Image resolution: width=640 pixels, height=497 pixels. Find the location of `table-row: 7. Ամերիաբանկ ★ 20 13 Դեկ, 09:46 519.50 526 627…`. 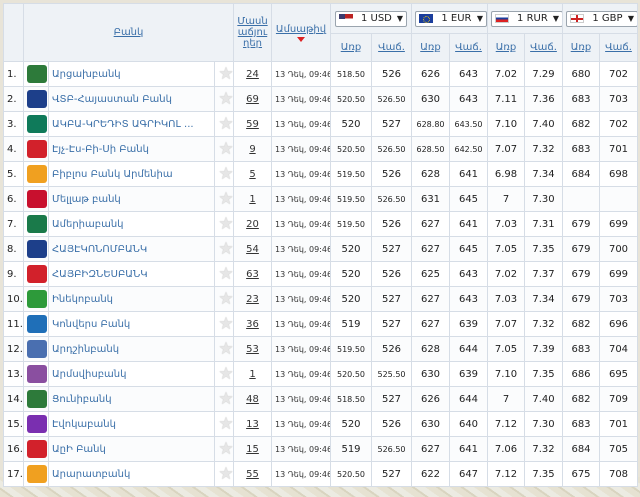

table-row: 7. Ամերիաբանկ ★ 20 13 Դեկ, 09:46 519.50 526 627… is located at coordinates (320, 224).